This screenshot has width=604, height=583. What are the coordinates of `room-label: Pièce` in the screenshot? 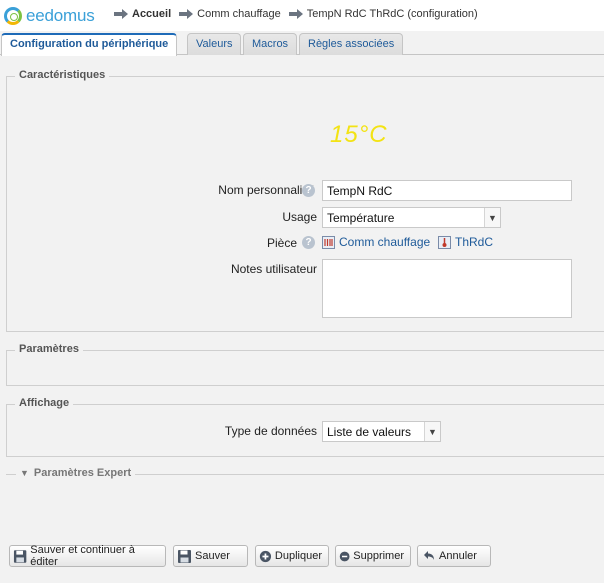 It's located at (281, 243).